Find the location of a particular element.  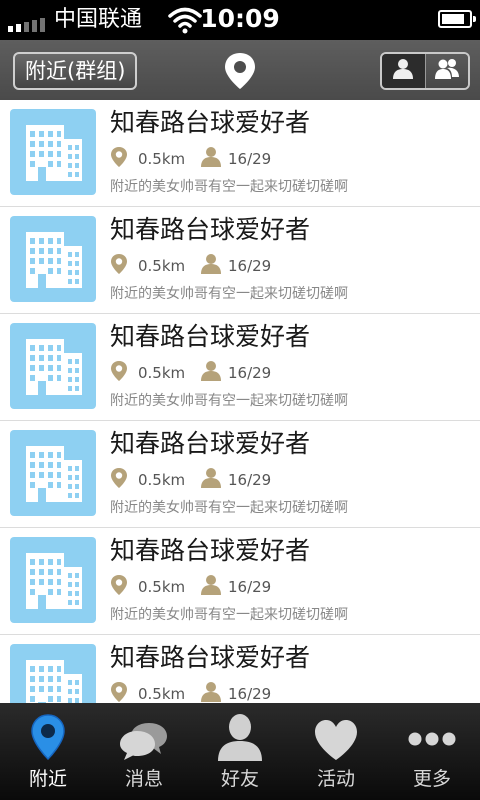

status-bar: 中国联通 10:09 is located at coordinates (240, 20).